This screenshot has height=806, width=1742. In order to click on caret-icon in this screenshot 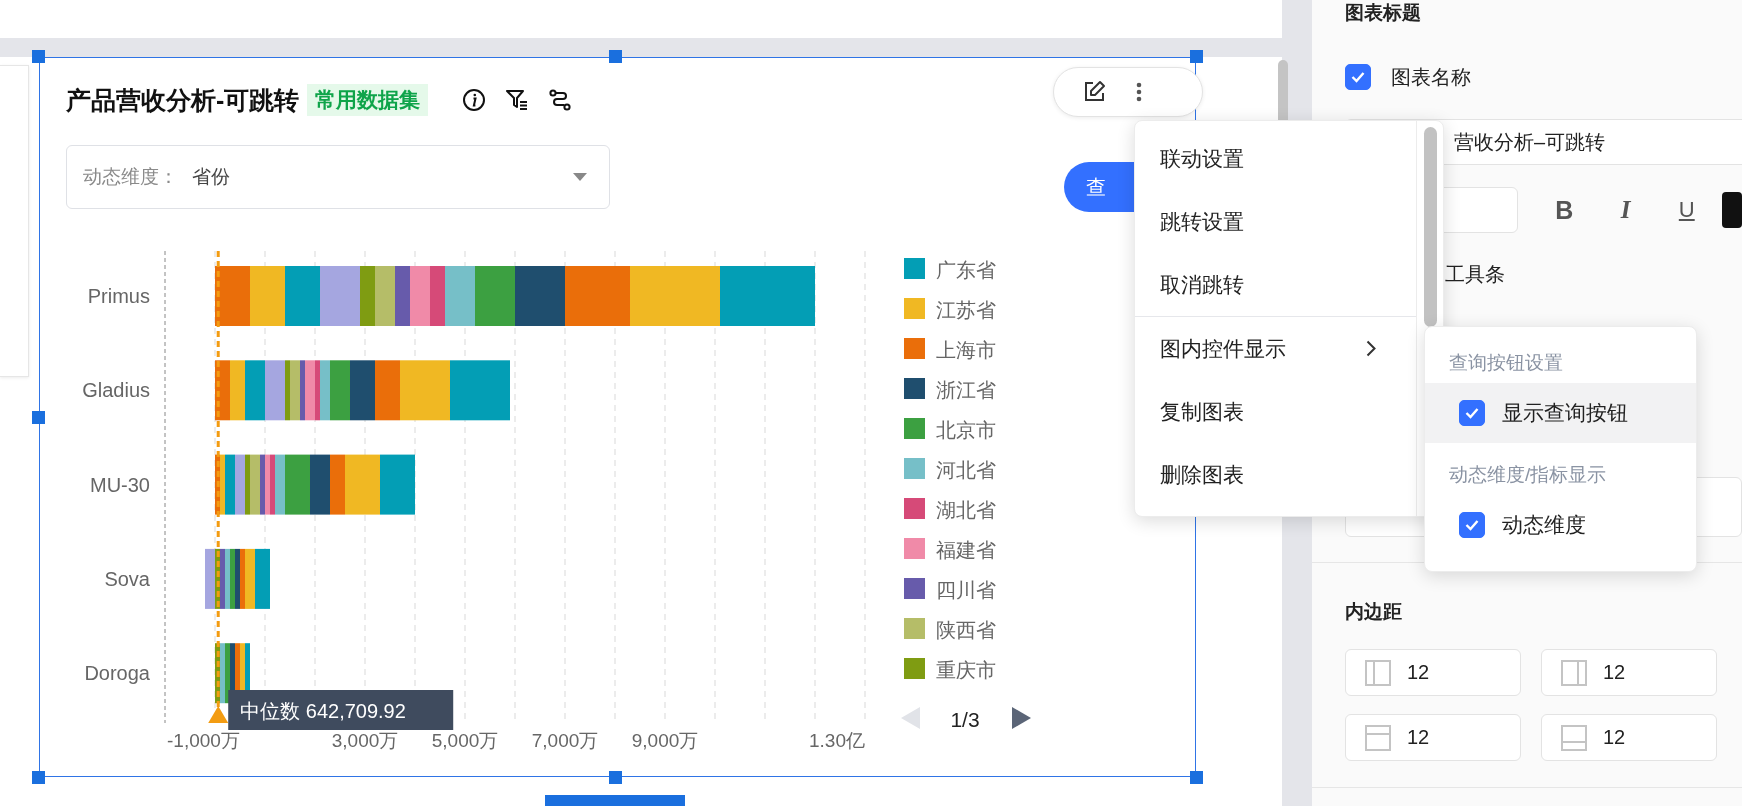, I will do `click(580, 177)`.